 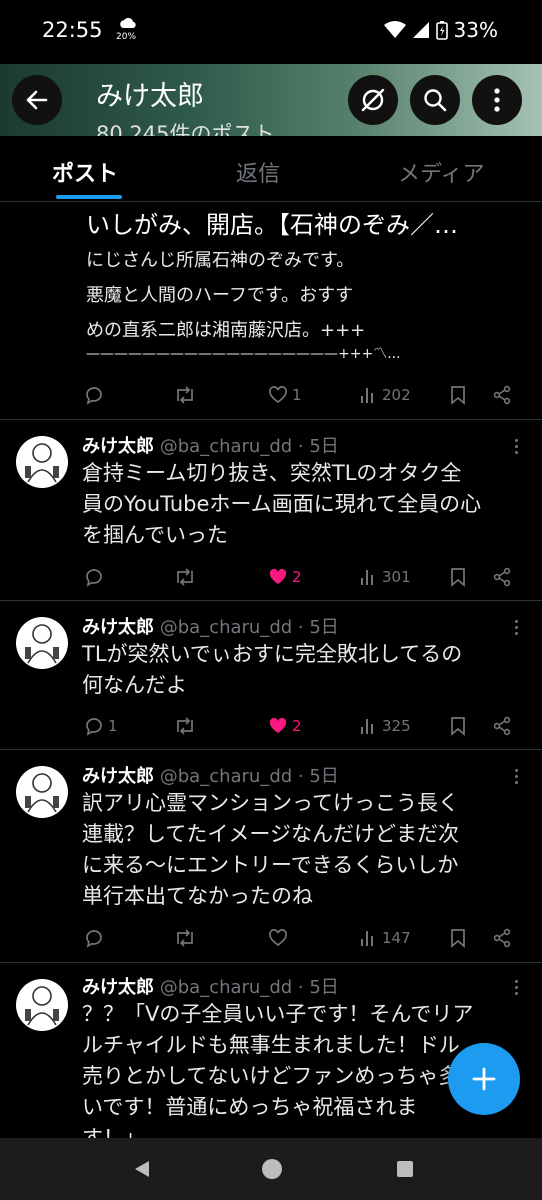 What do you see at coordinates (85, 172) in the screenshot?
I see `tab-posts: ポスト` at bounding box center [85, 172].